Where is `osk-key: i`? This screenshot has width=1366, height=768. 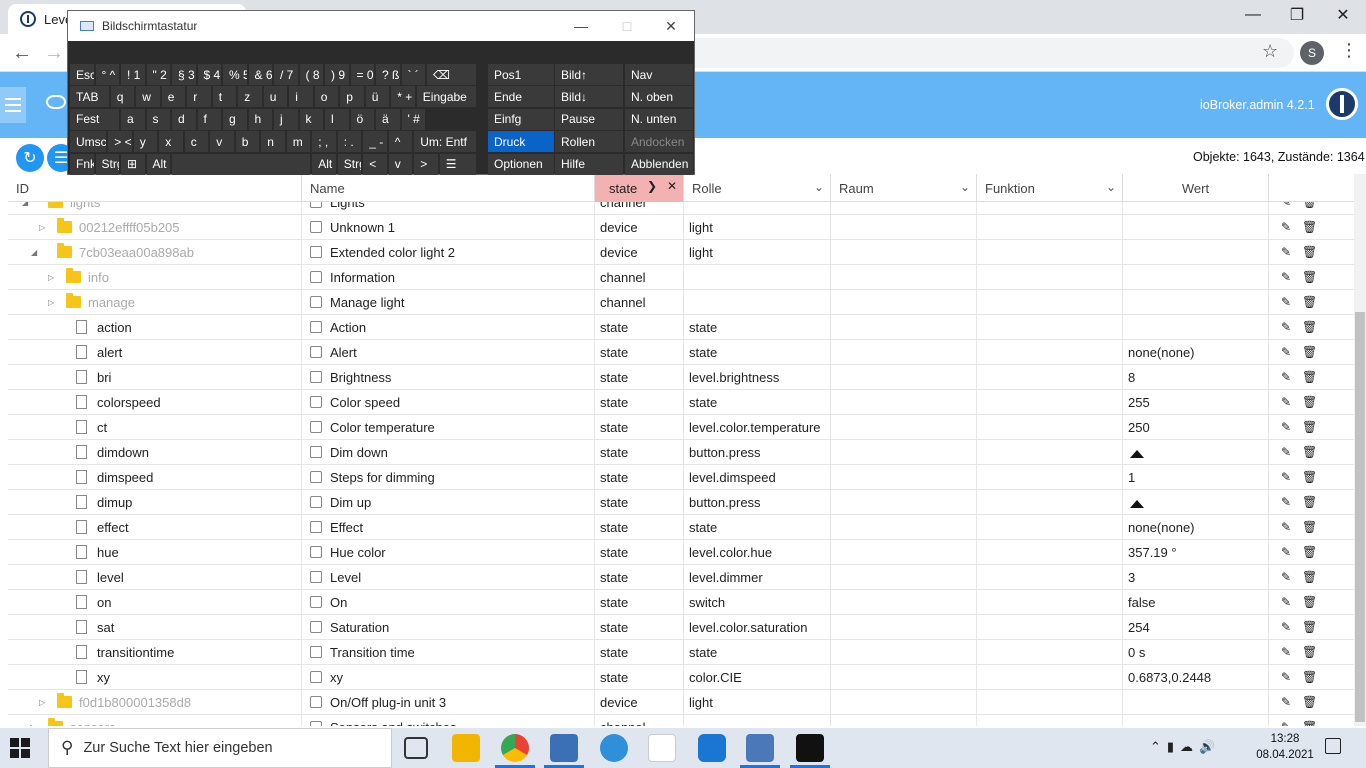 osk-key: i is located at coordinates (301, 97).